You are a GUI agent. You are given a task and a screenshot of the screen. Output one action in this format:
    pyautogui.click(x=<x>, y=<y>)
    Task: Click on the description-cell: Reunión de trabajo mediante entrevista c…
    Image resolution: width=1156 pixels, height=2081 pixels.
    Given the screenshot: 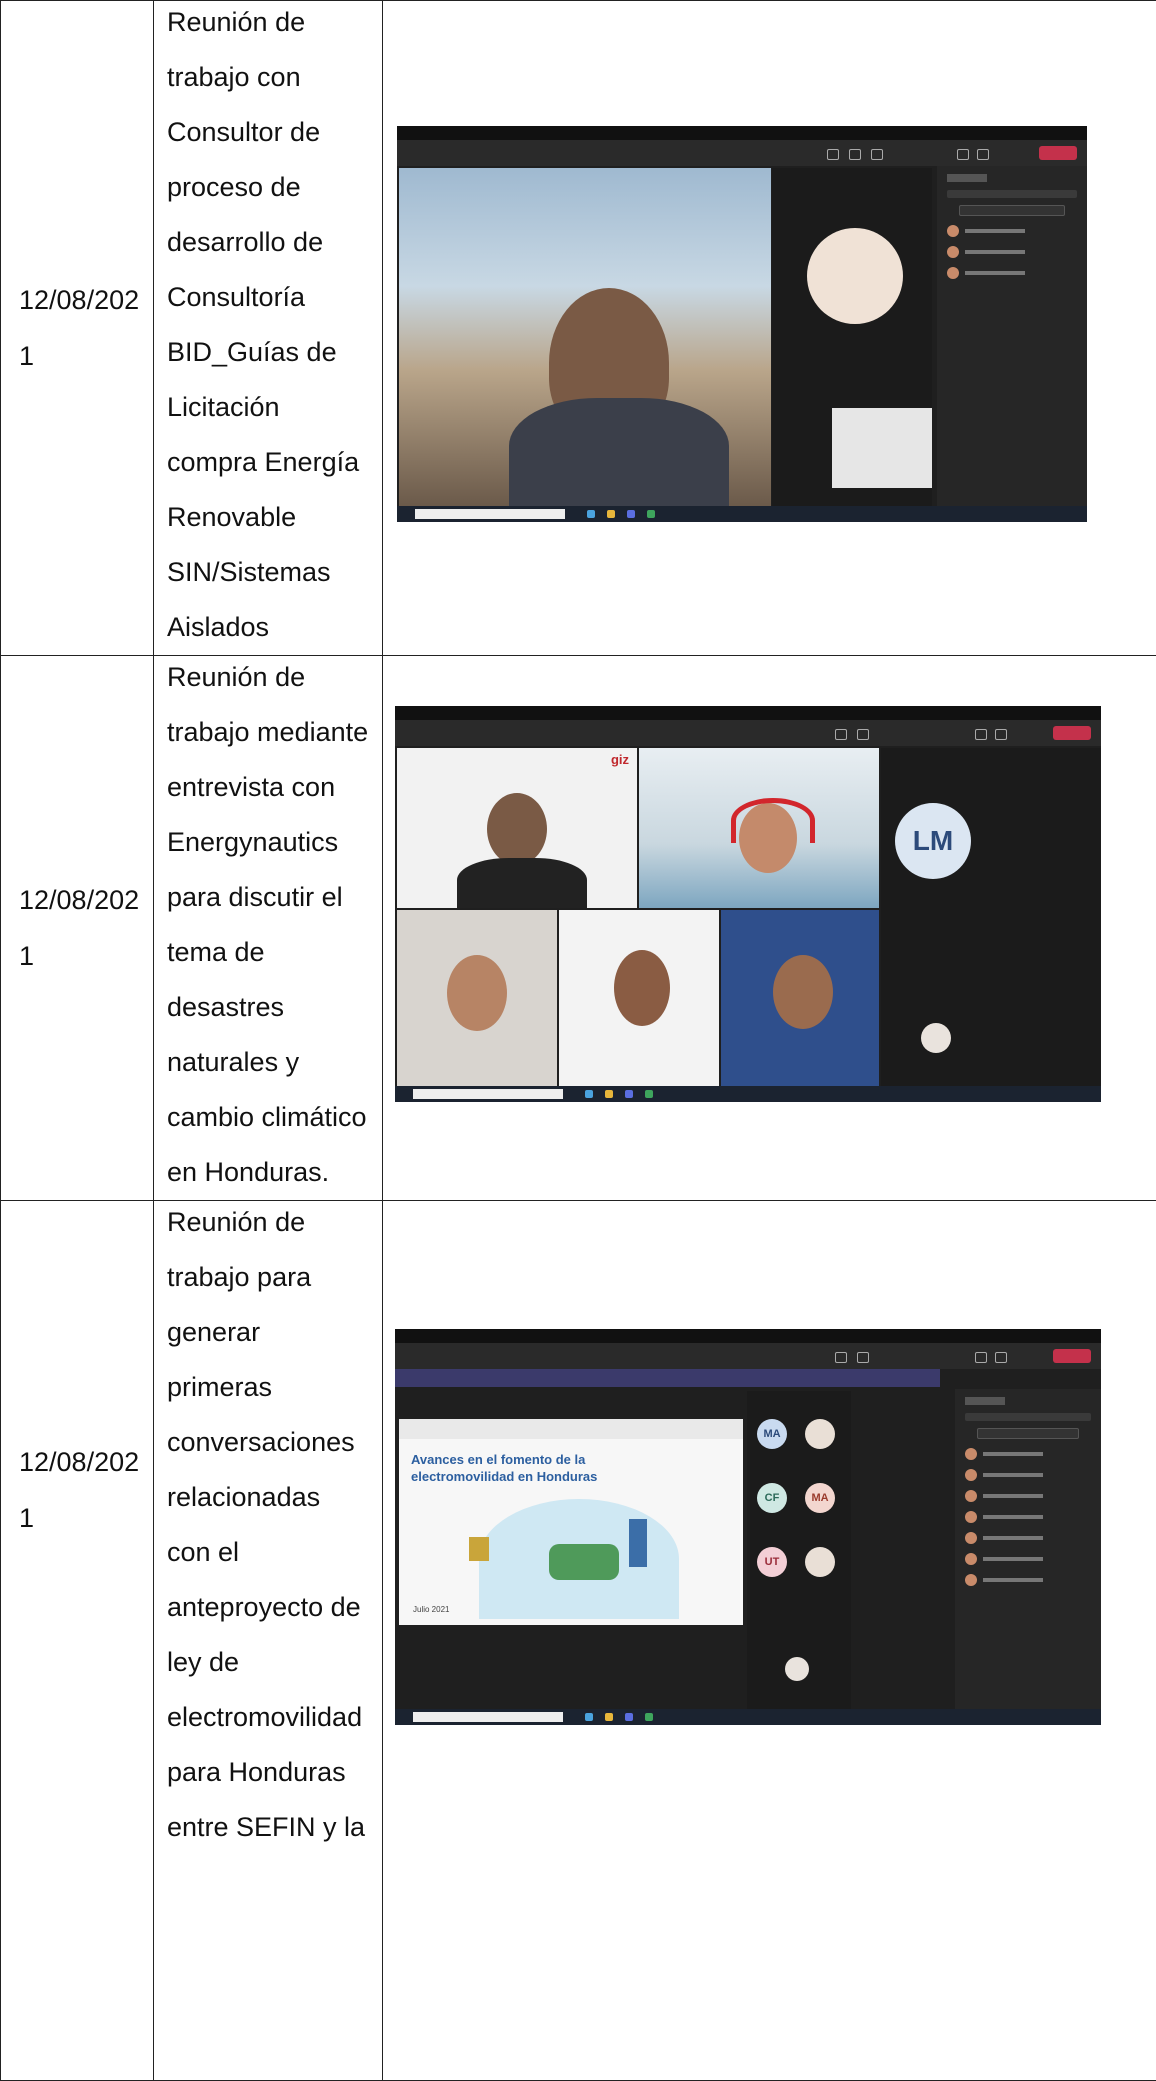 What is the action you would take?
    pyautogui.click(x=268, y=928)
    